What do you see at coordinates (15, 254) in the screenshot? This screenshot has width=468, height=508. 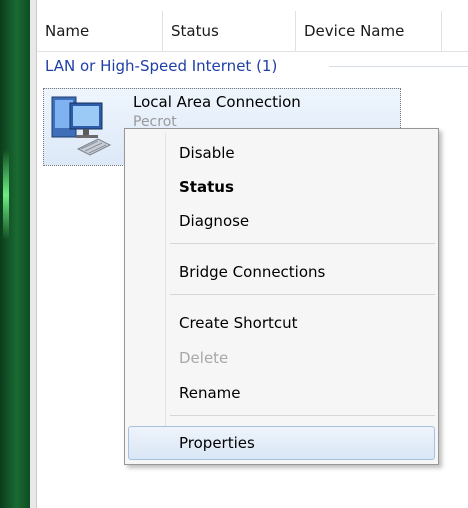 I see `window-frame-left` at bounding box center [15, 254].